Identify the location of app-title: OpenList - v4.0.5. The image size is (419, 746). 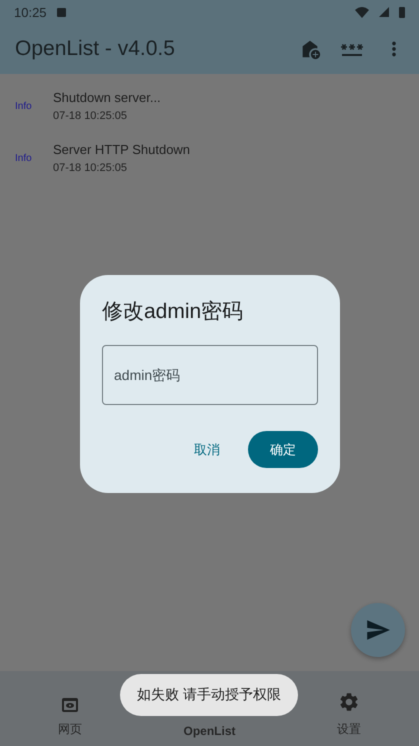
(95, 49).